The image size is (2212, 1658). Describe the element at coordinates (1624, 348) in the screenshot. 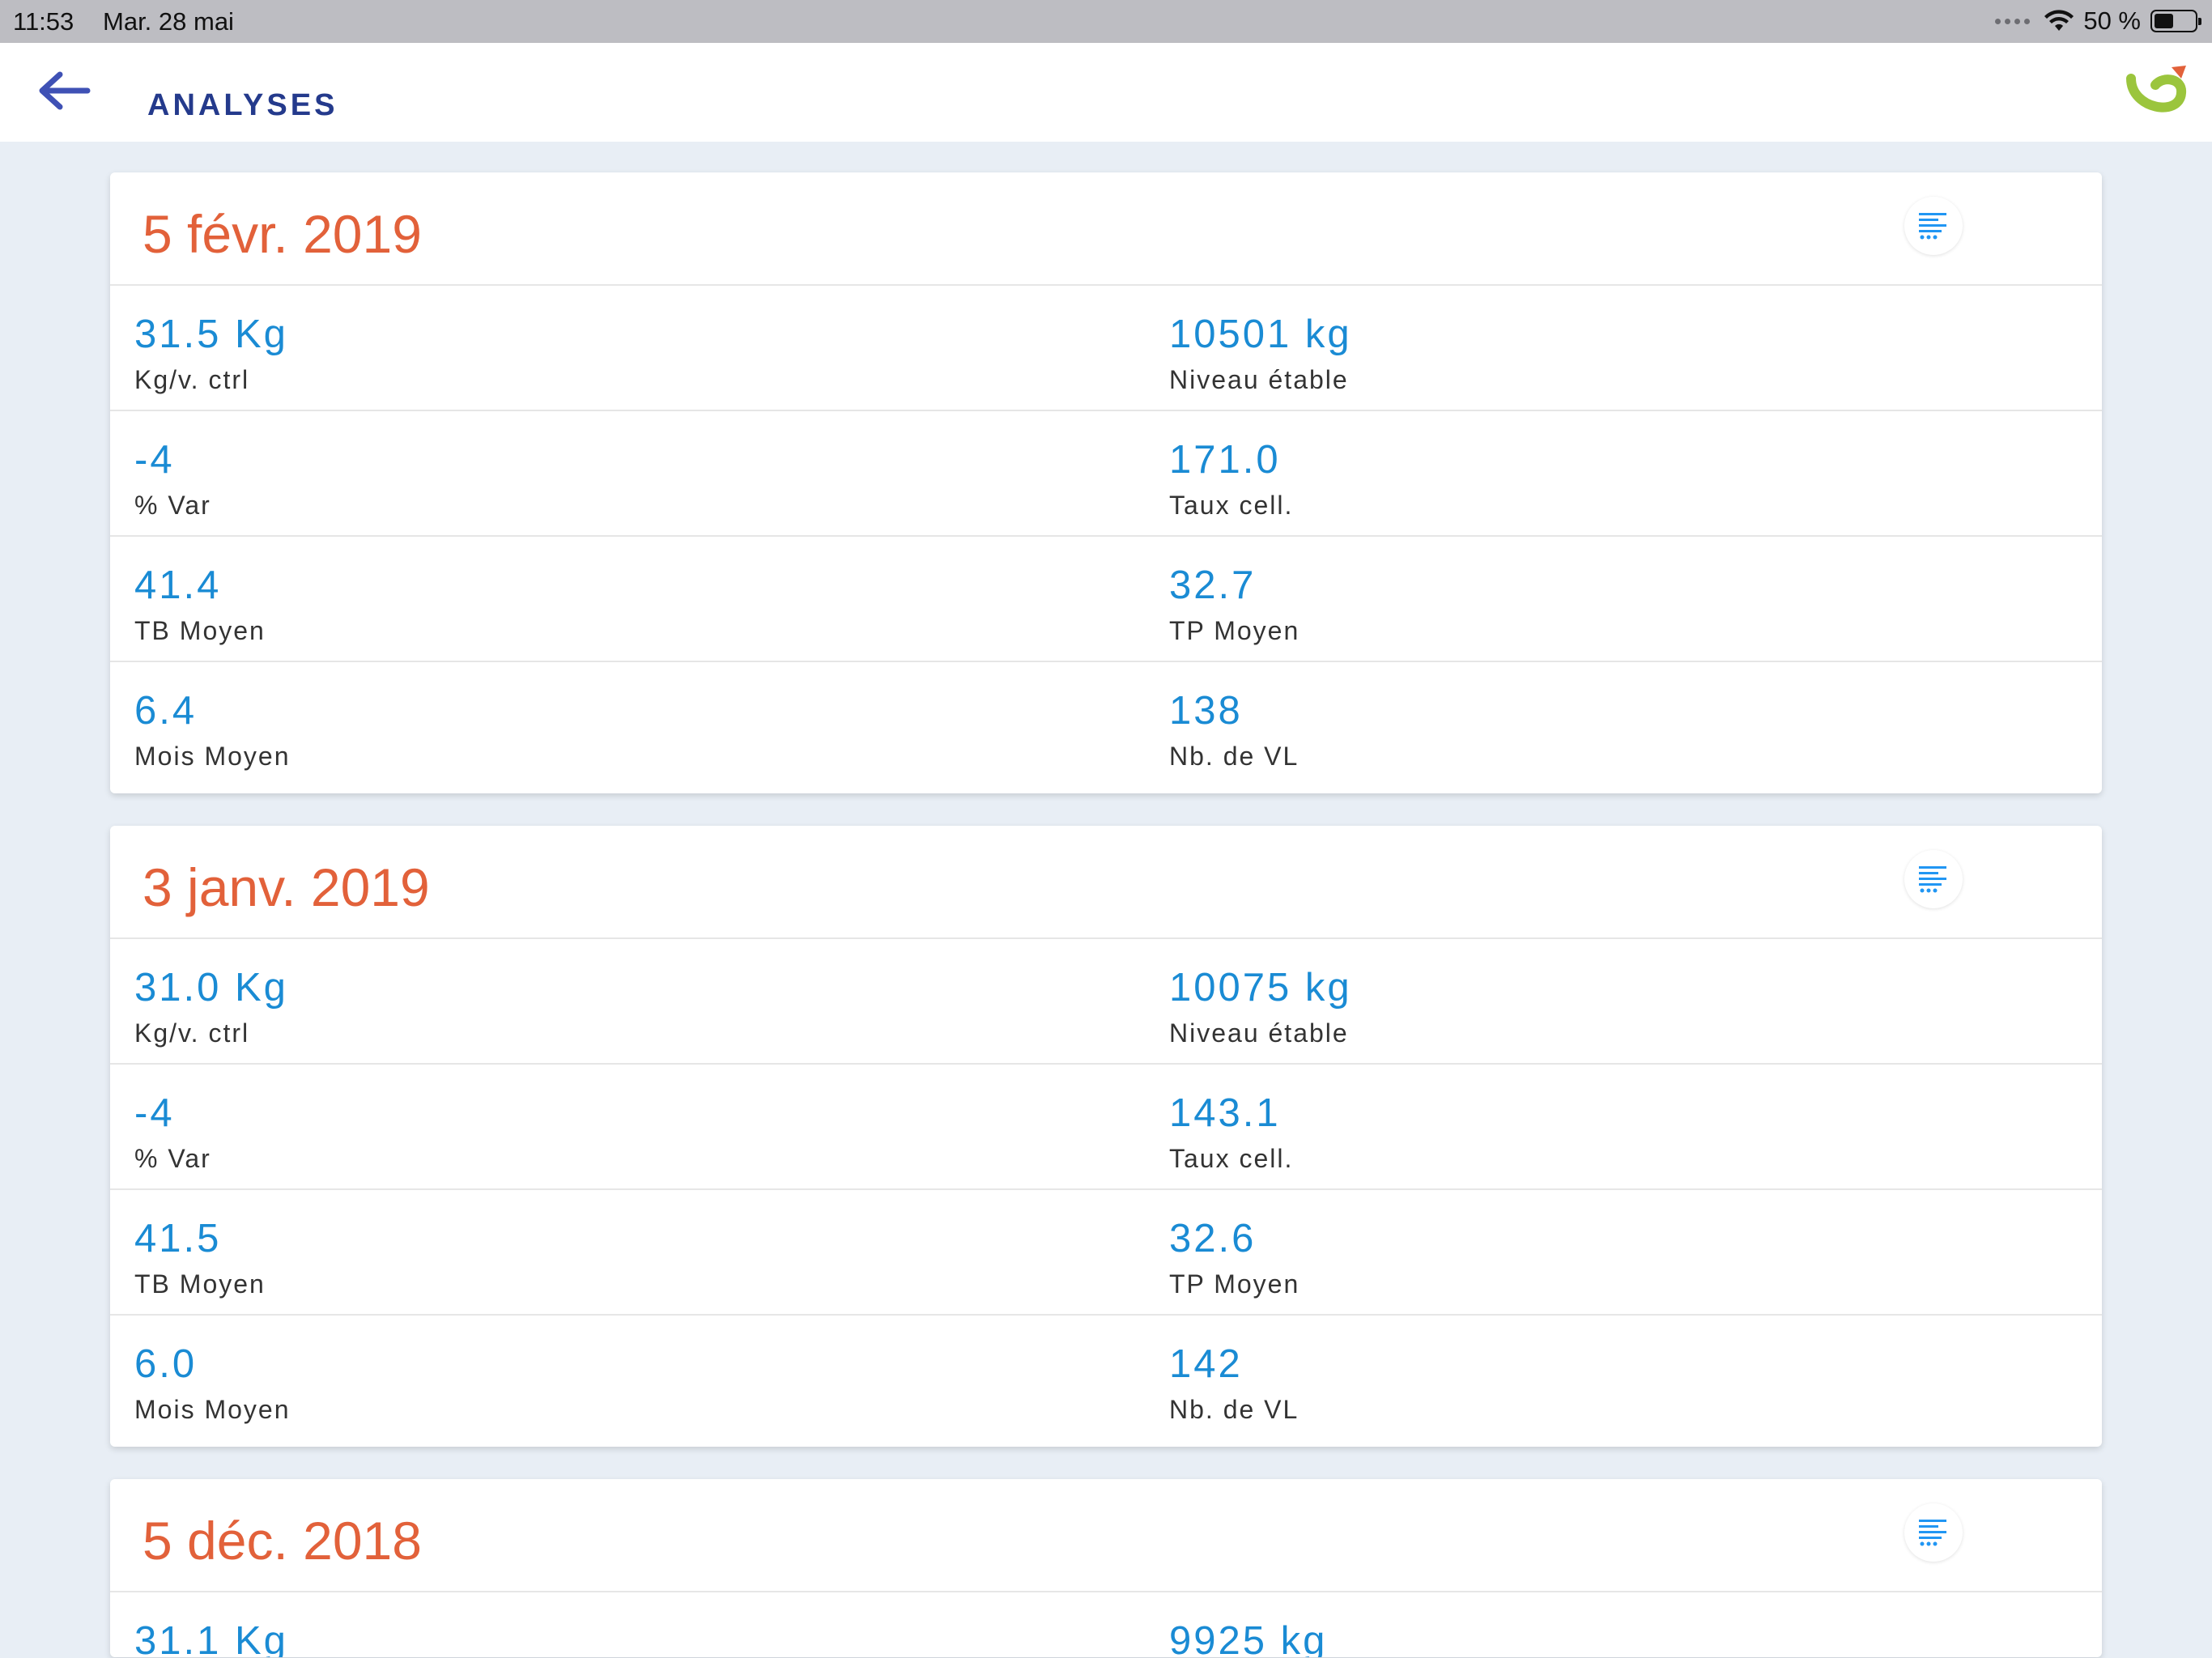

I see `metric-cell: 10501 kg Niveau étable` at that location.